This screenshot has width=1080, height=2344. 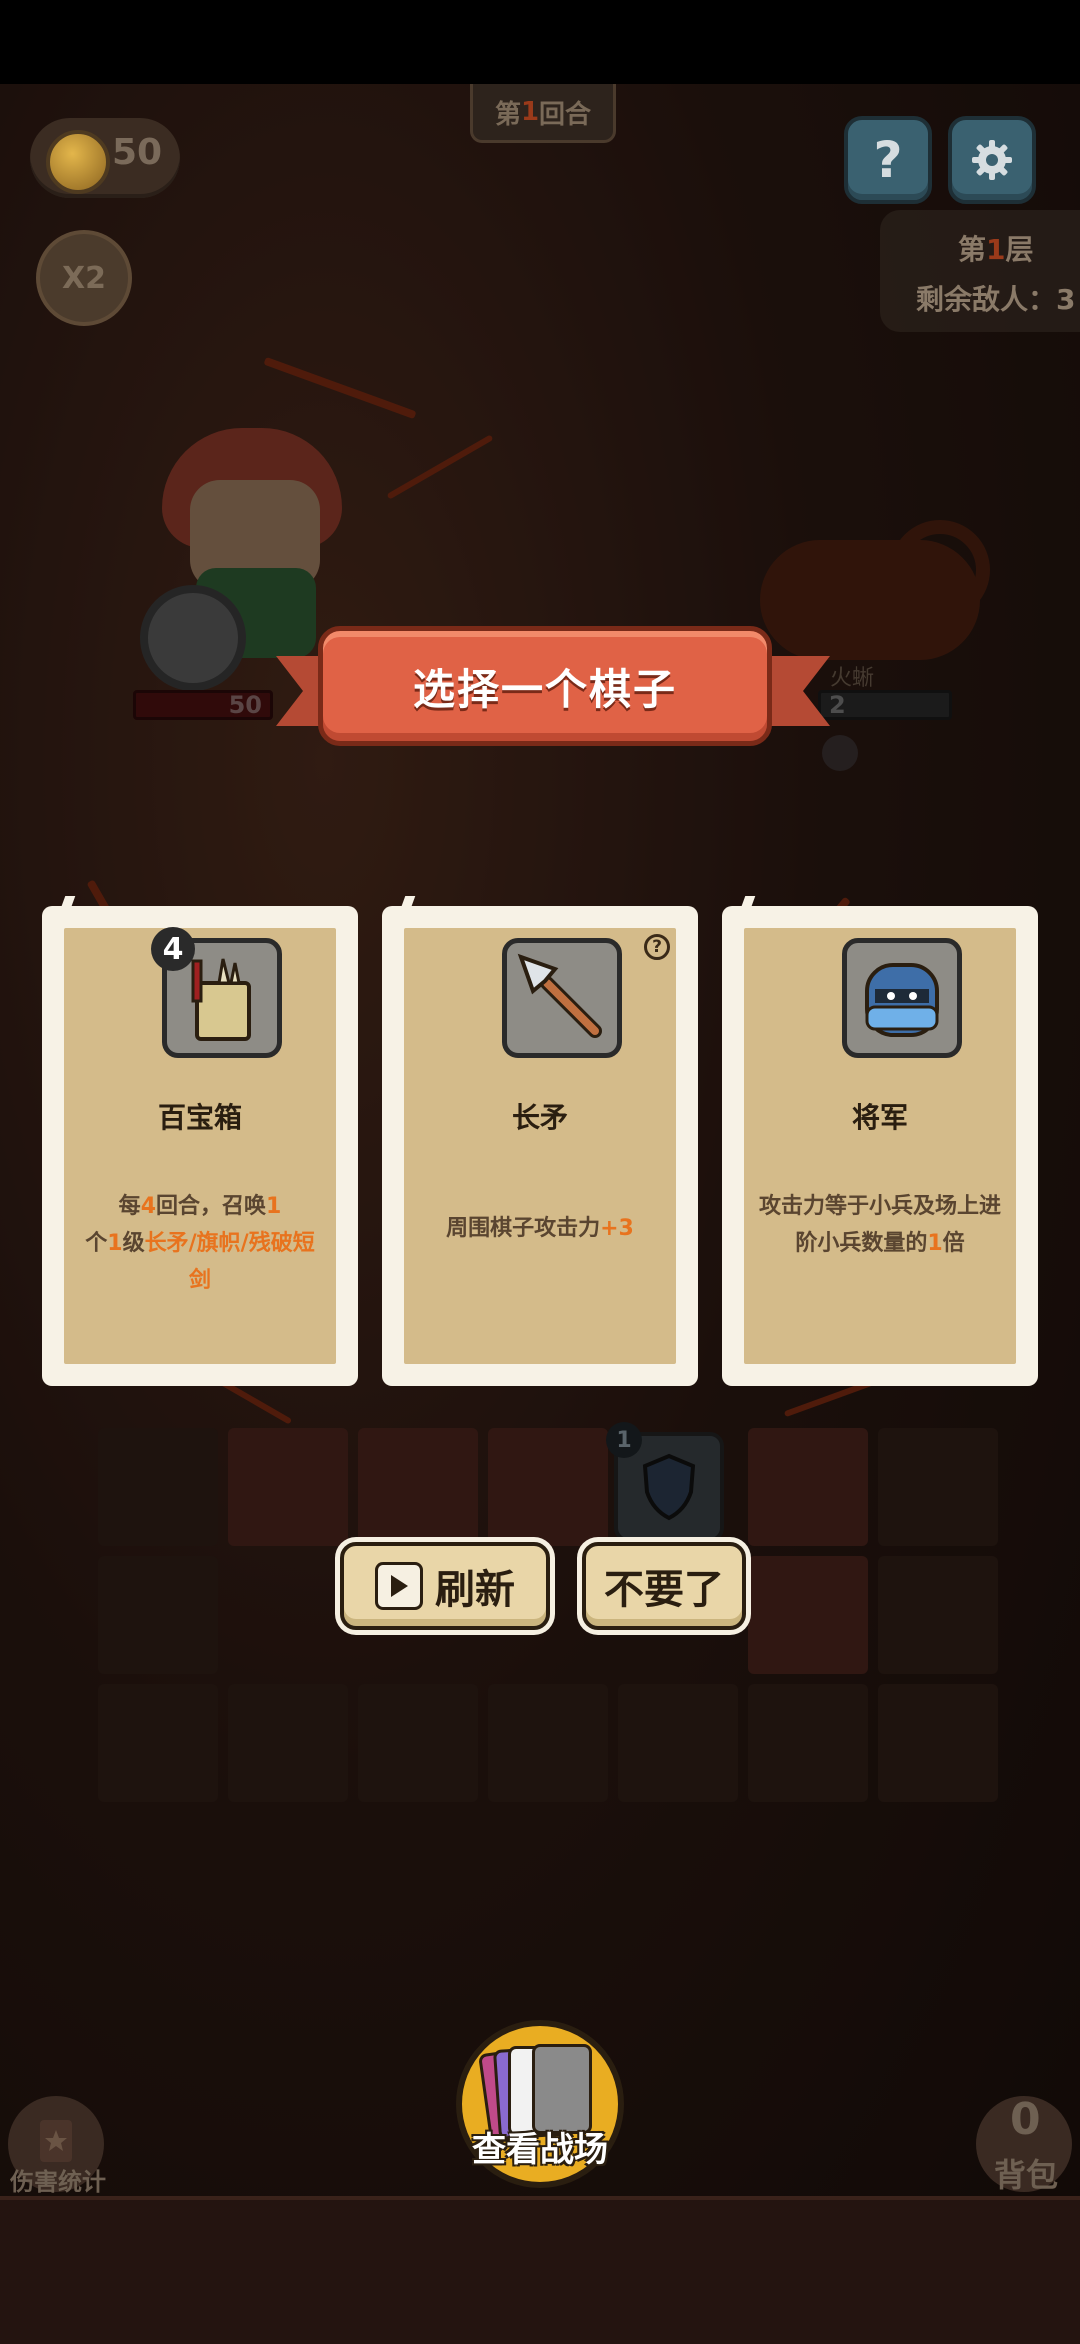 I want to click on question-icon: ?, so click(x=888, y=160).